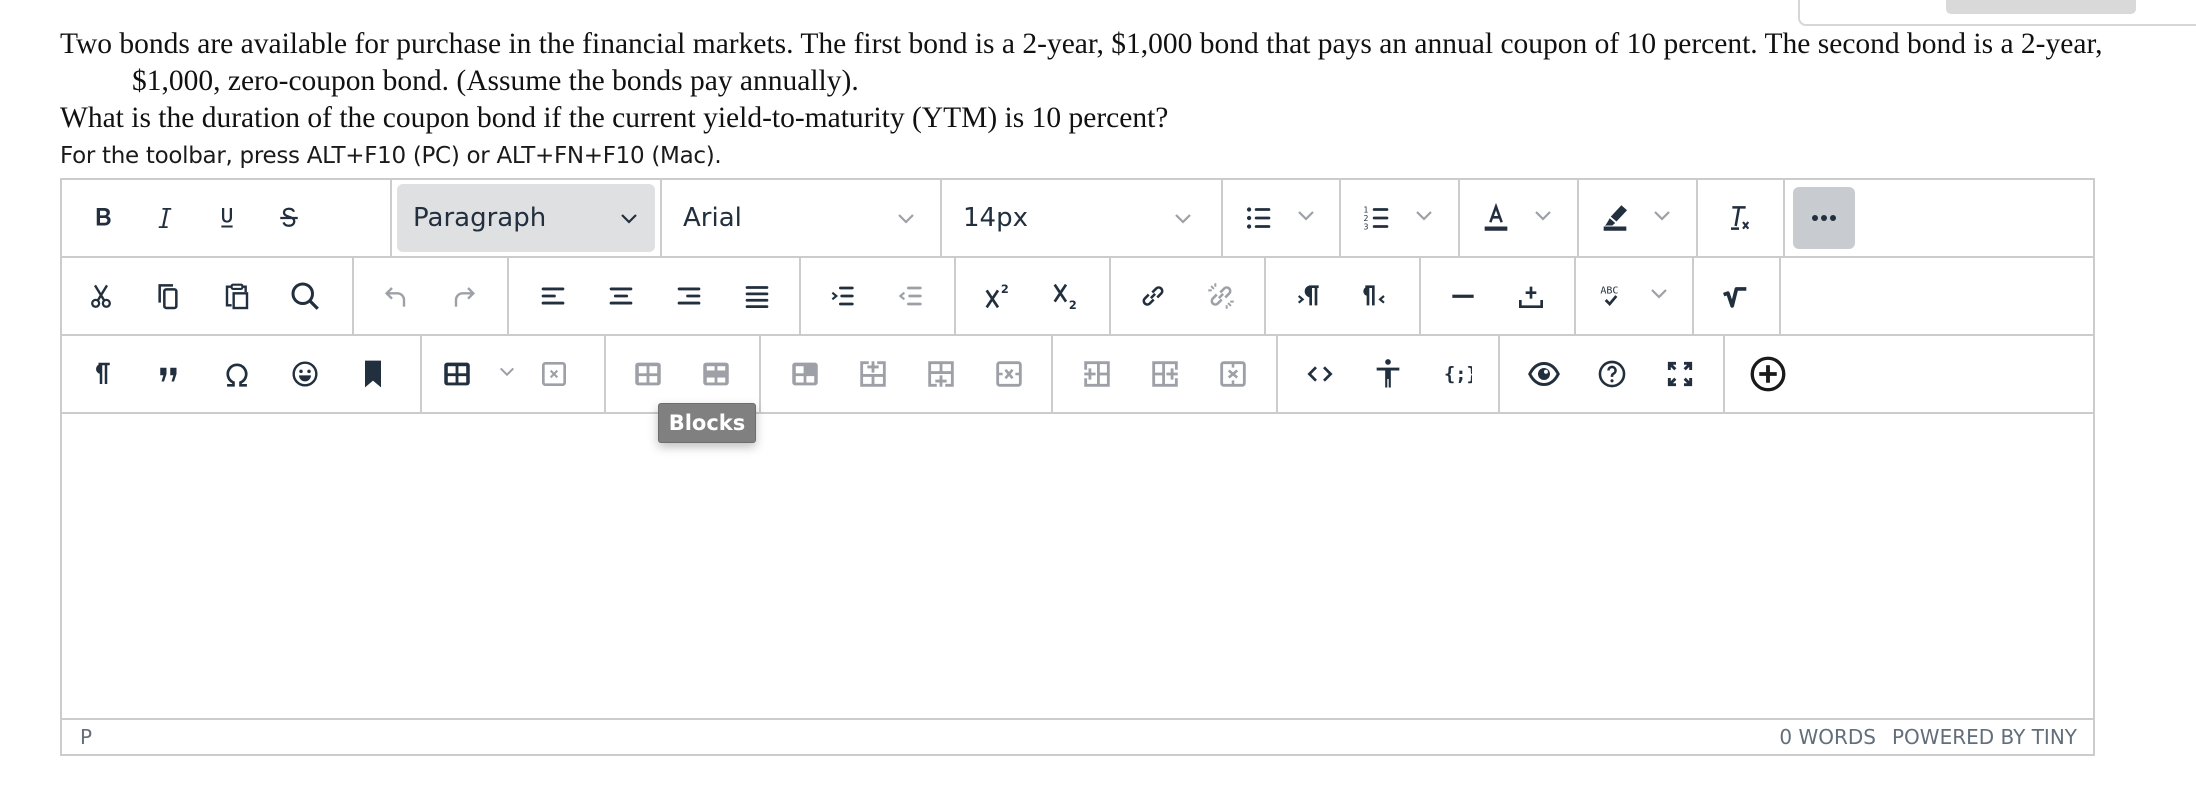  What do you see at coordinates (480, 218) in the screenshot?
I see `blocks-value: Paragraph` at bounding box center [480, 218].